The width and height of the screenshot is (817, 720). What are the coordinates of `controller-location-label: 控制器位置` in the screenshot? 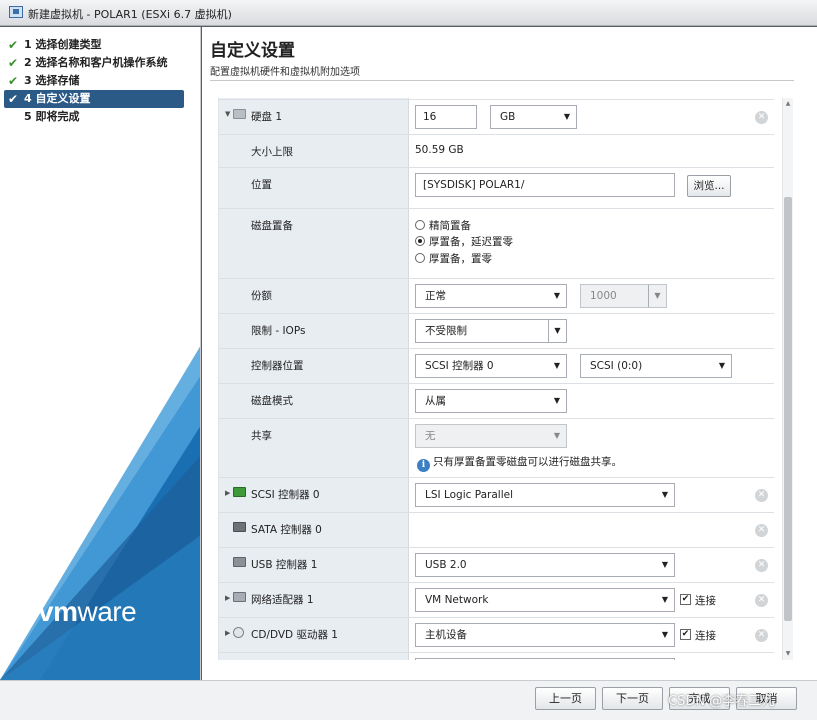 It's located at (277, 366).